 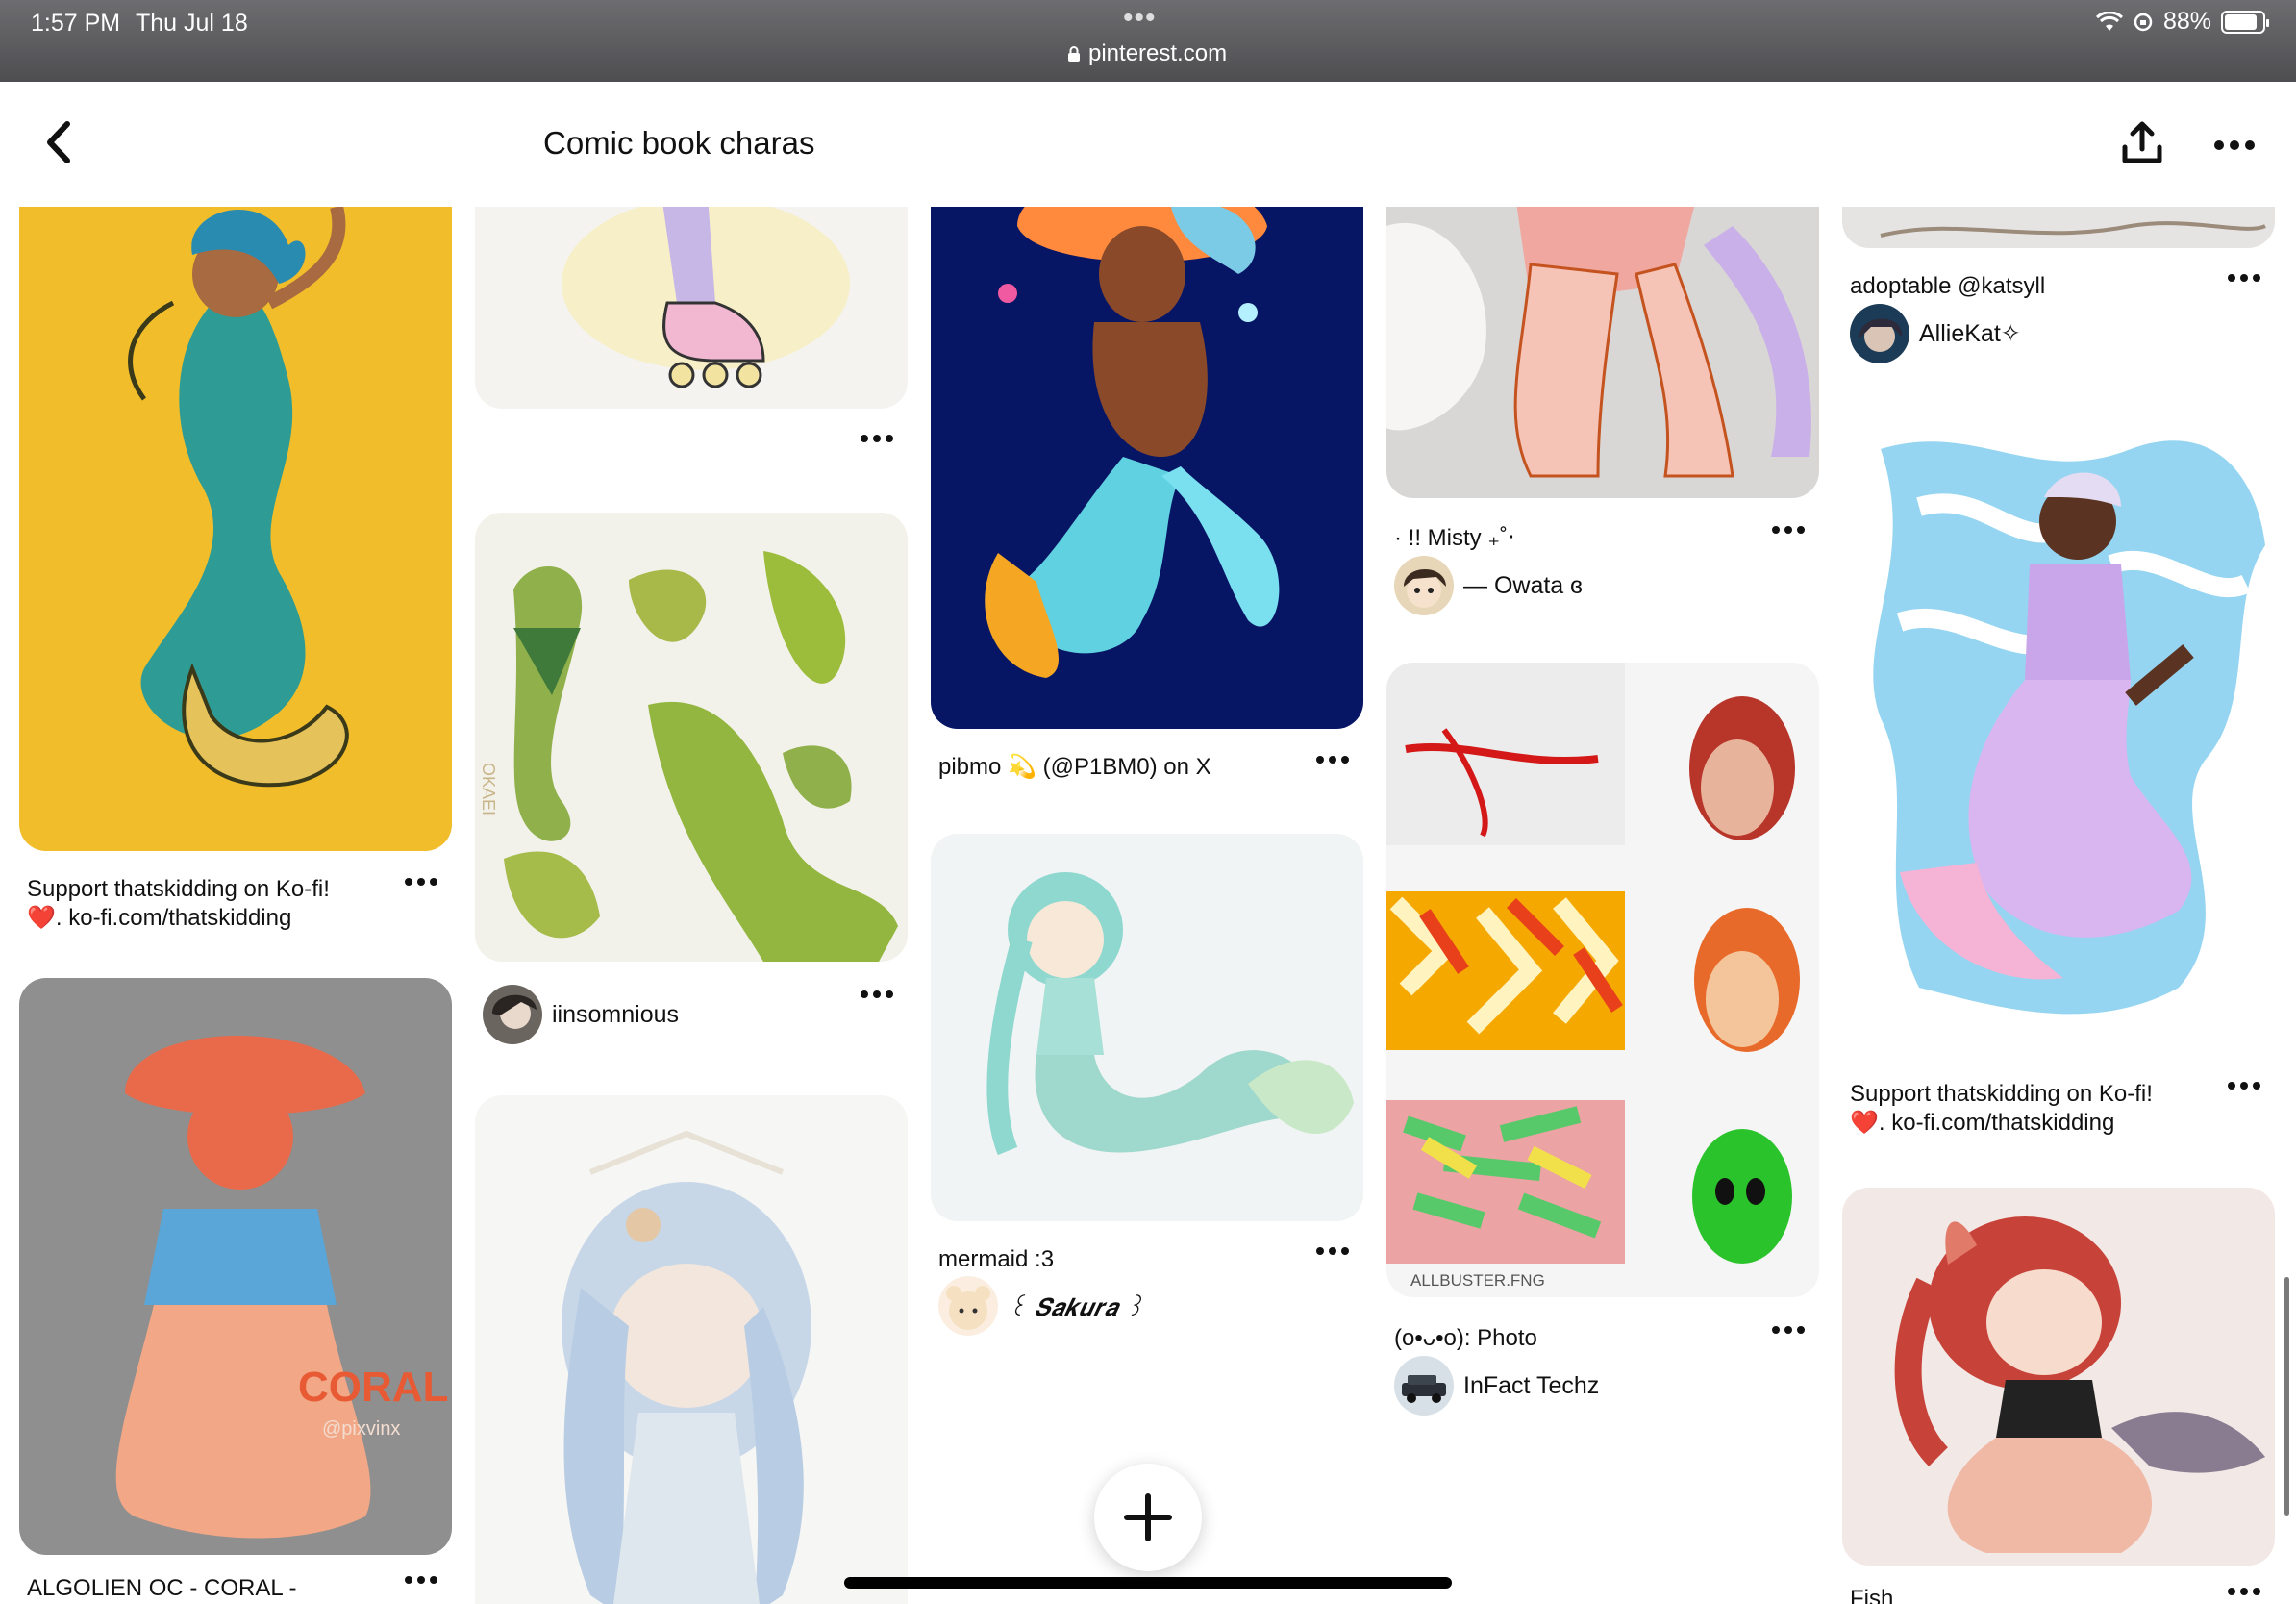 I want to click on pin-author: iinsomnious, so click(x=581, y=1014).